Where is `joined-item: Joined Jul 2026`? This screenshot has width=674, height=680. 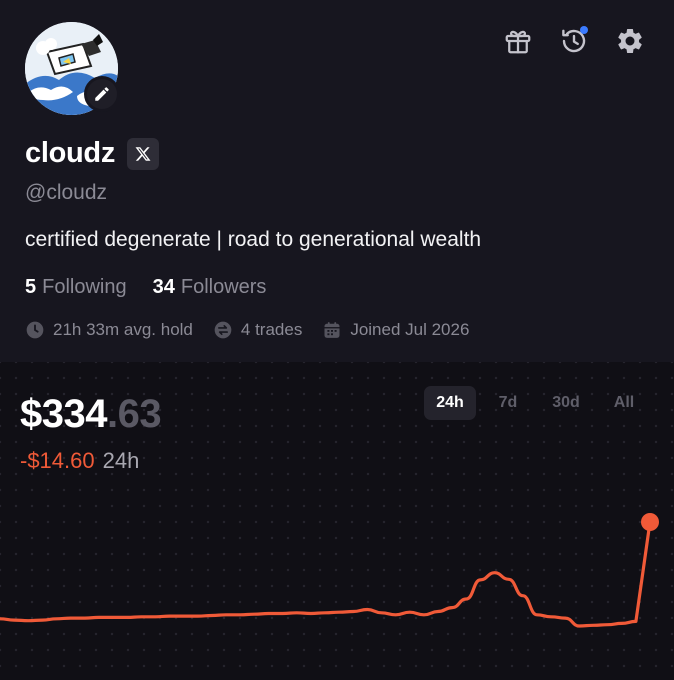
joined-item: Joined Jul 2026 is located at coordinates (395, 330).